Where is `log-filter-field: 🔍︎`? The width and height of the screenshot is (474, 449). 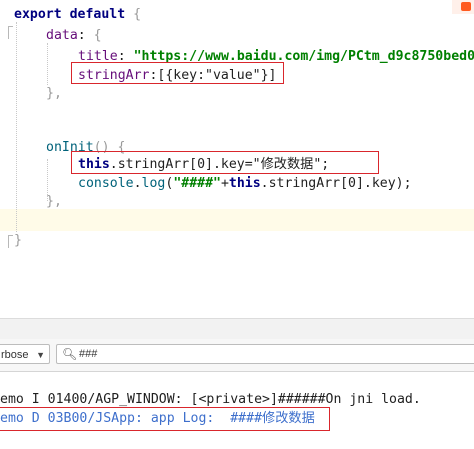 log-filter-field: 🔍︎ is located at coordinates (265, 354).